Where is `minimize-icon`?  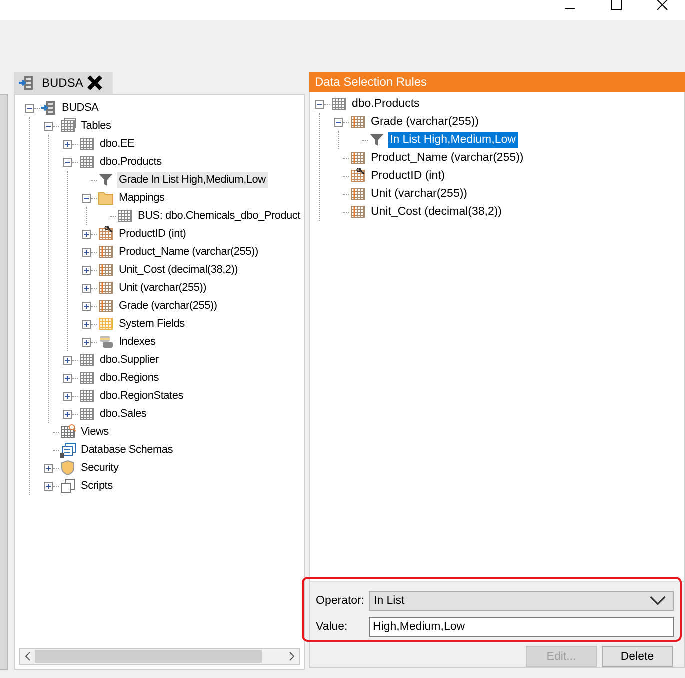
minimize-icon is located at coordinates (570, 8).